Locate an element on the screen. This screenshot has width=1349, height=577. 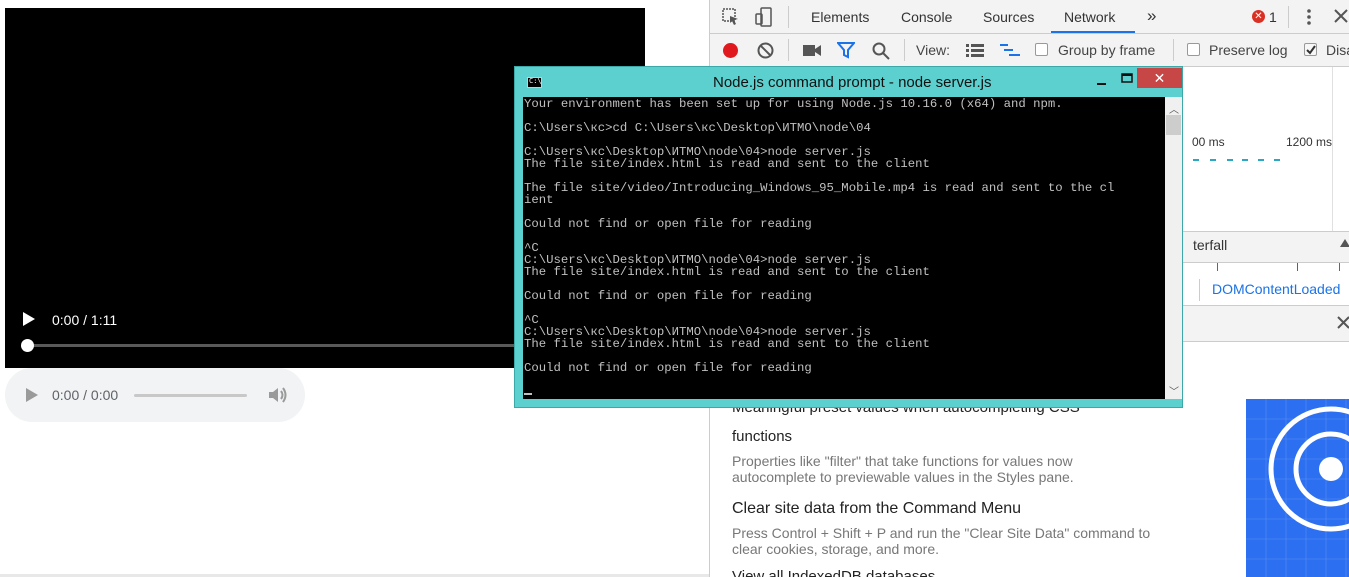
overview-waterfall-icon is located at coordinates (1010, 50).